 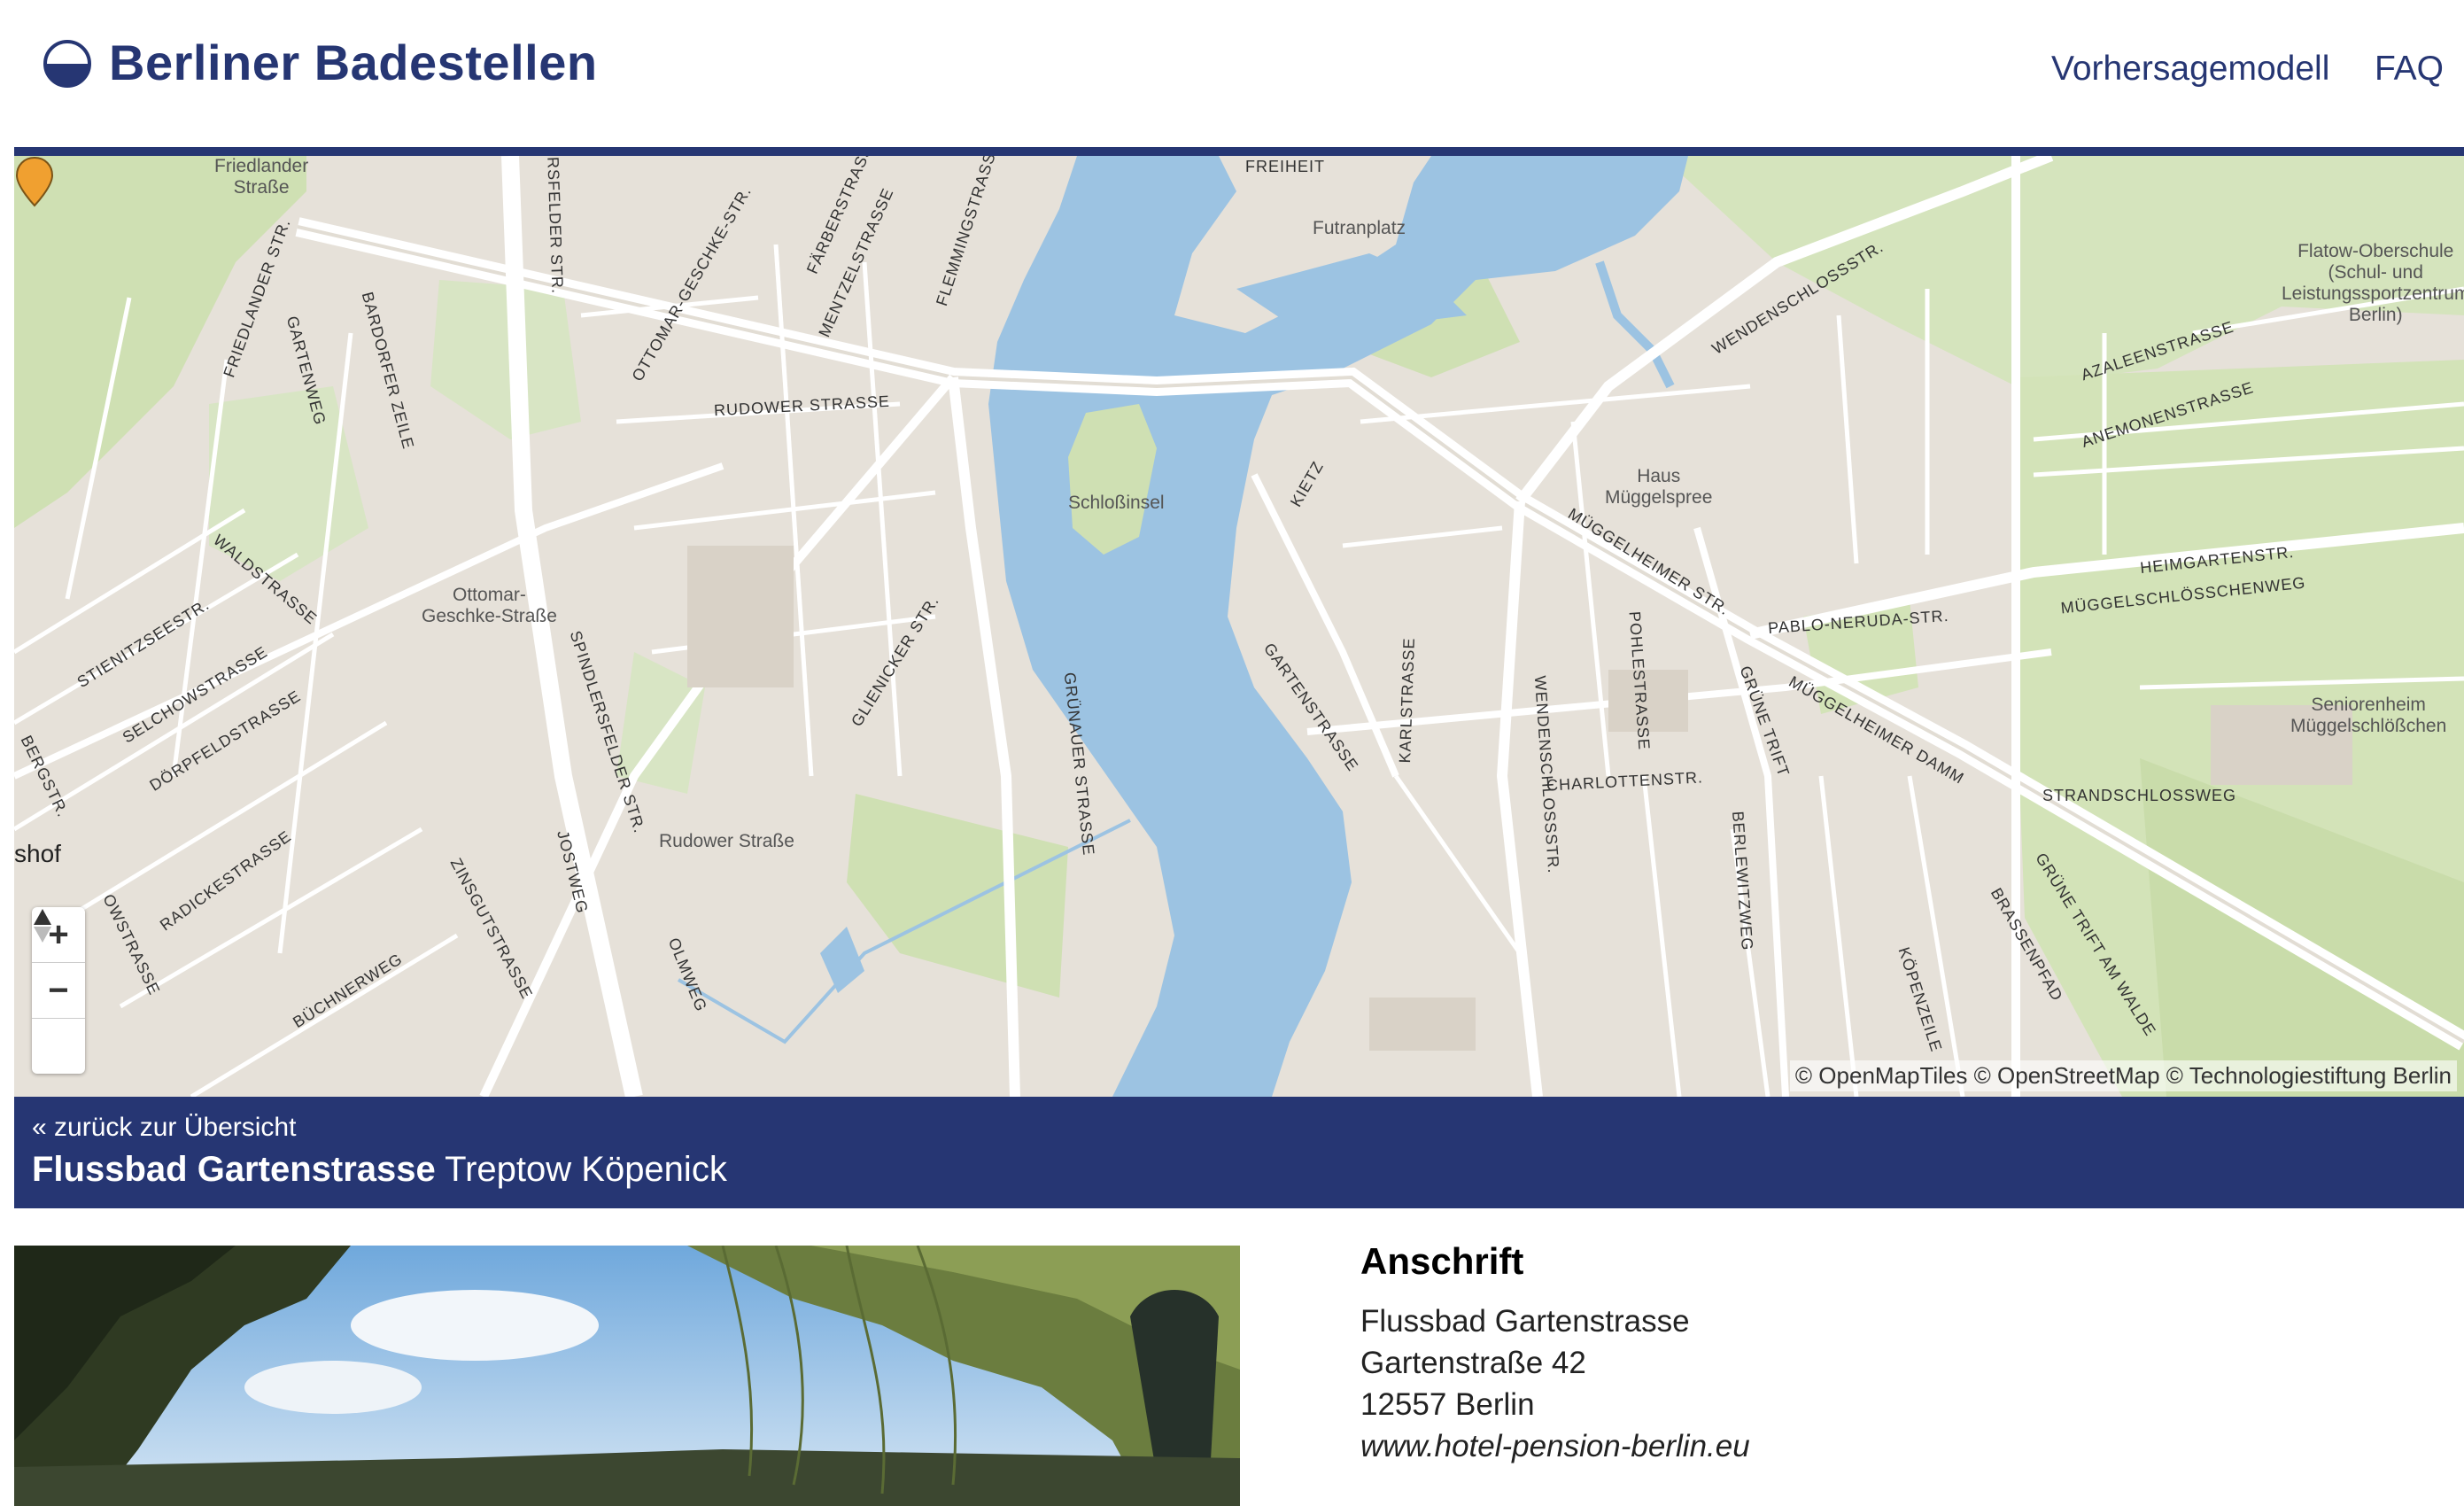 I want to click on map-label-ottomar: Ottomar- Geschke-Straße, so click(x=489, y=606).